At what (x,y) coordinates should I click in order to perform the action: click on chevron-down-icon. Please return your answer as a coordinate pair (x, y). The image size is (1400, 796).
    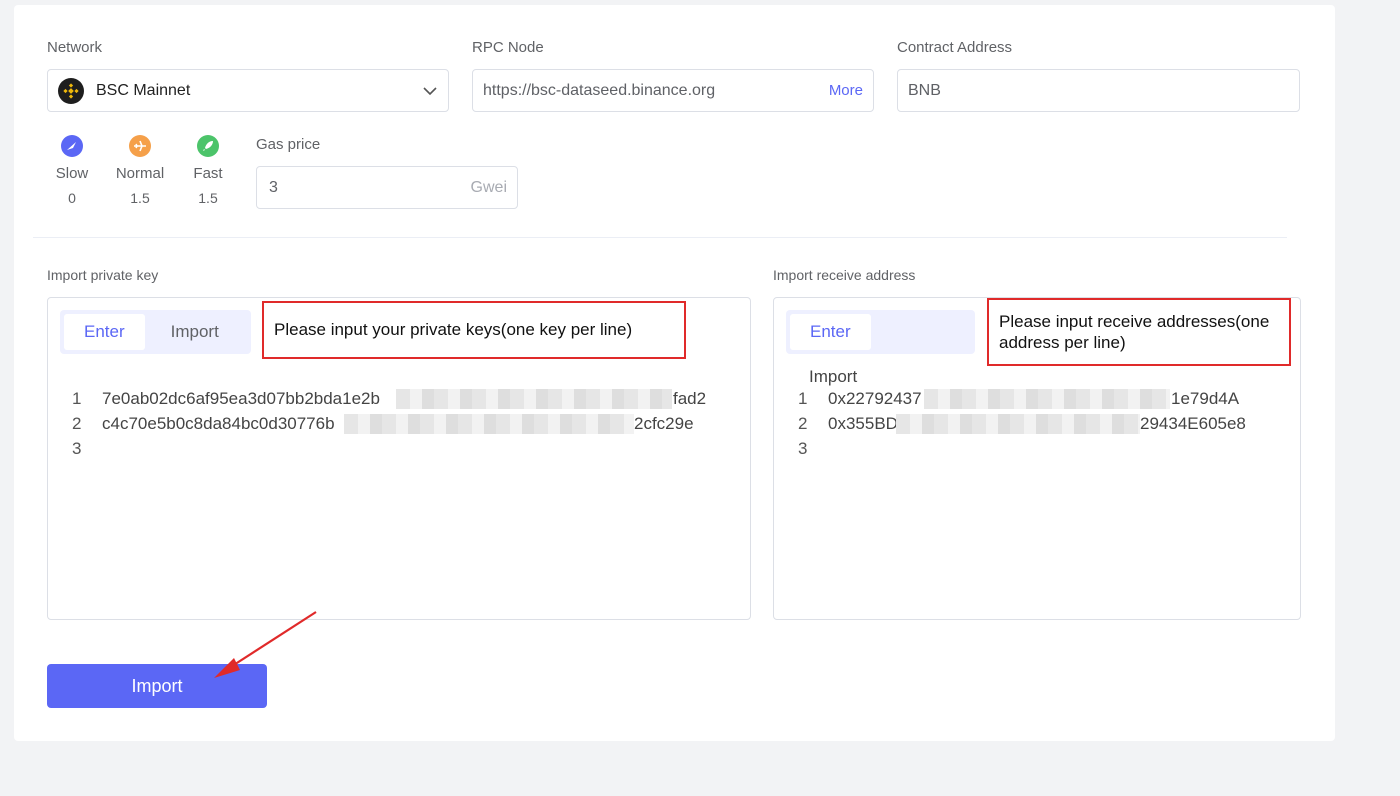
    Looking at the image, I should click on (430, 91).